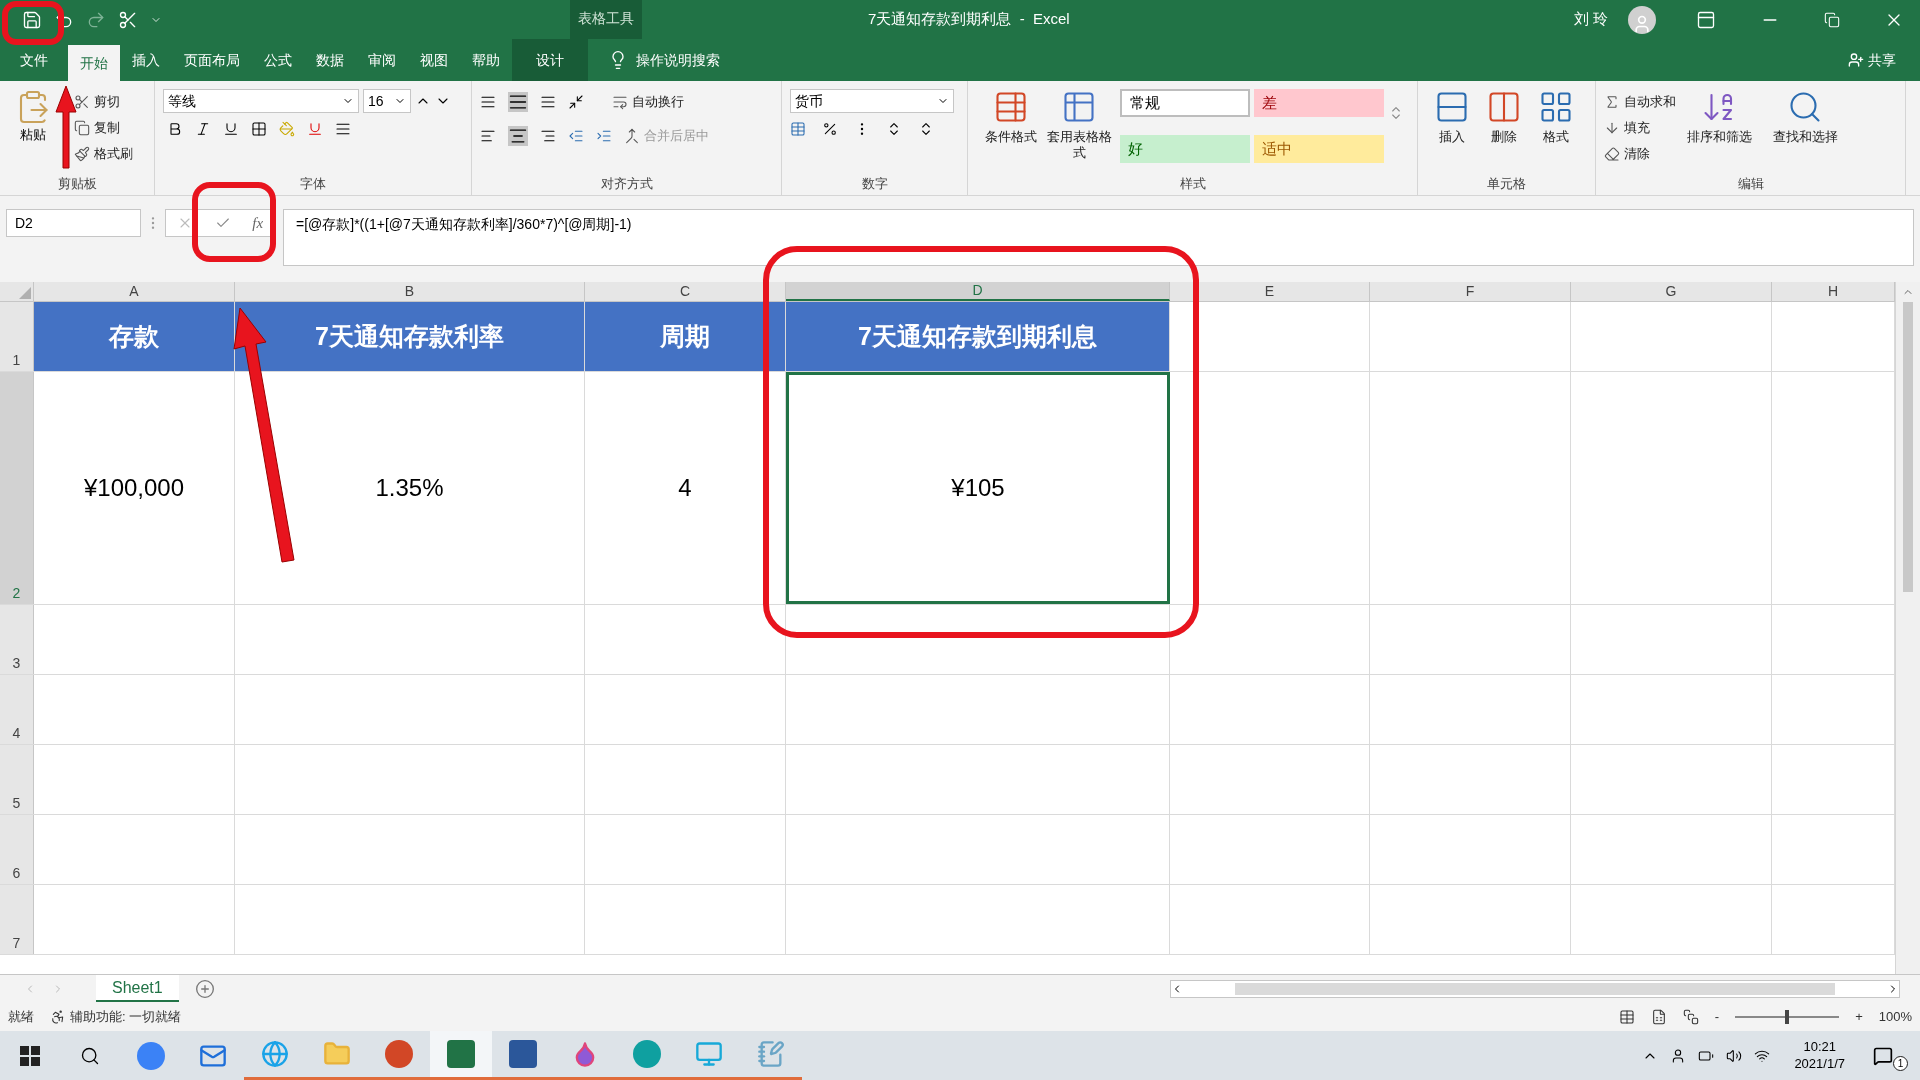 The width and height of the screenshot is (1920, 1080). Describe the element at coordinates (134, 488) in the screenshot. I see `table-cell: ¥100,000` at that location.